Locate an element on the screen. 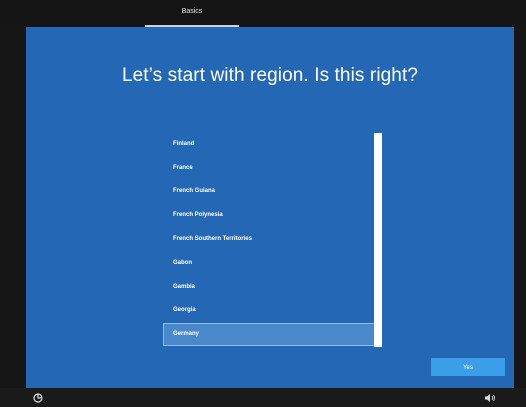  list-scrollbar is located at coordinates (378, 240).